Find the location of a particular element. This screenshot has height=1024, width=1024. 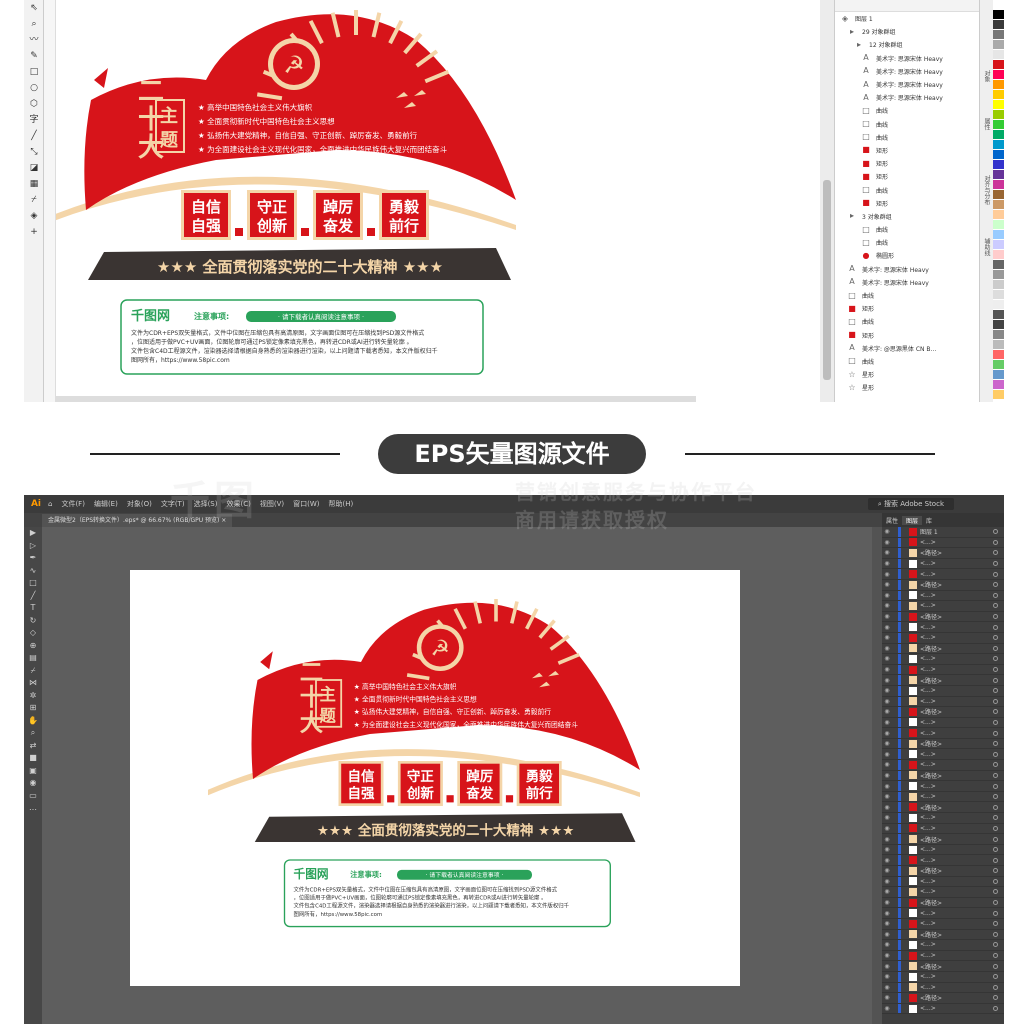

menu-view: 视图(V) is located at coordinates (272, 504).